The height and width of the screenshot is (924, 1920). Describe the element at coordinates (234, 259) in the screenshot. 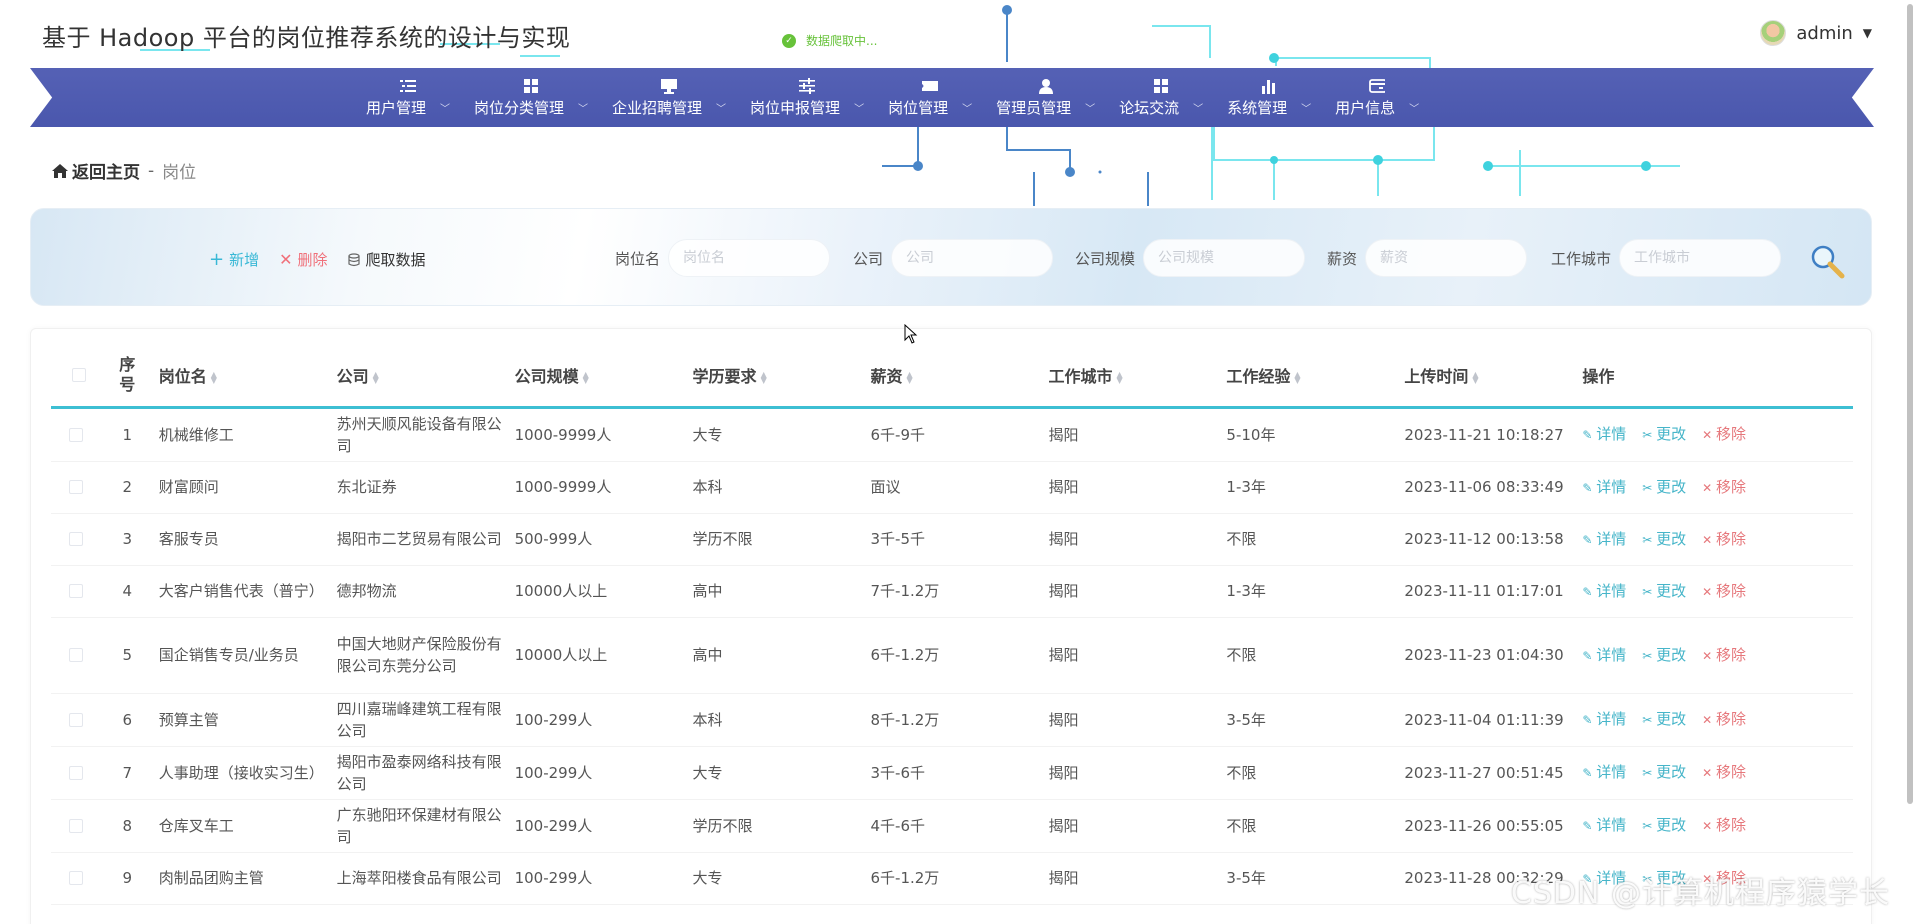

I see `add-button: + 新增` at that location.